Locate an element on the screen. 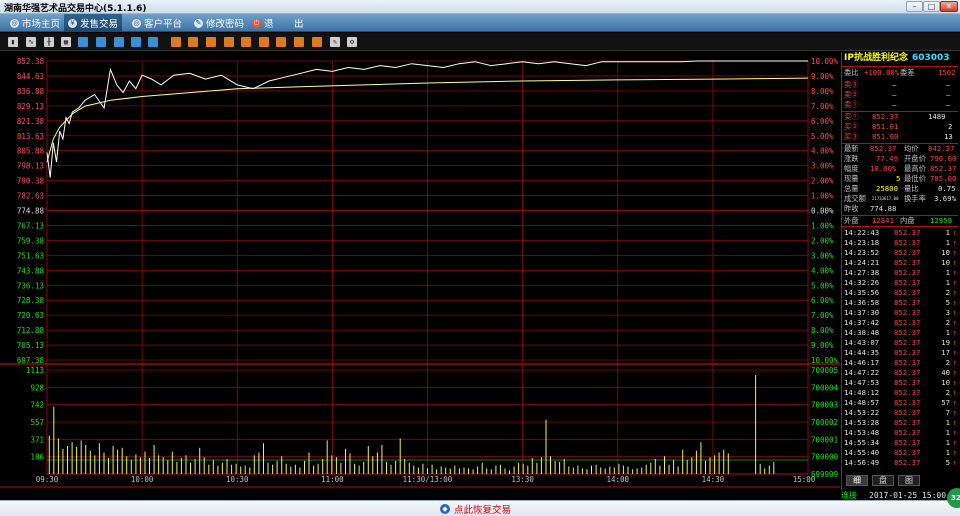  close-button: ✕ is located at coordinates (949, 6).